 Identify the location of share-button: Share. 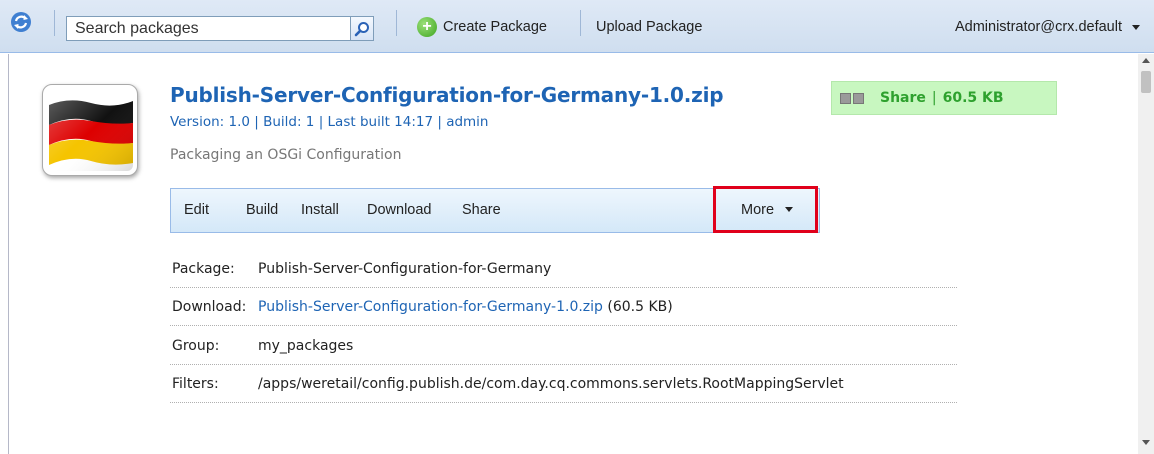
(481, 210).